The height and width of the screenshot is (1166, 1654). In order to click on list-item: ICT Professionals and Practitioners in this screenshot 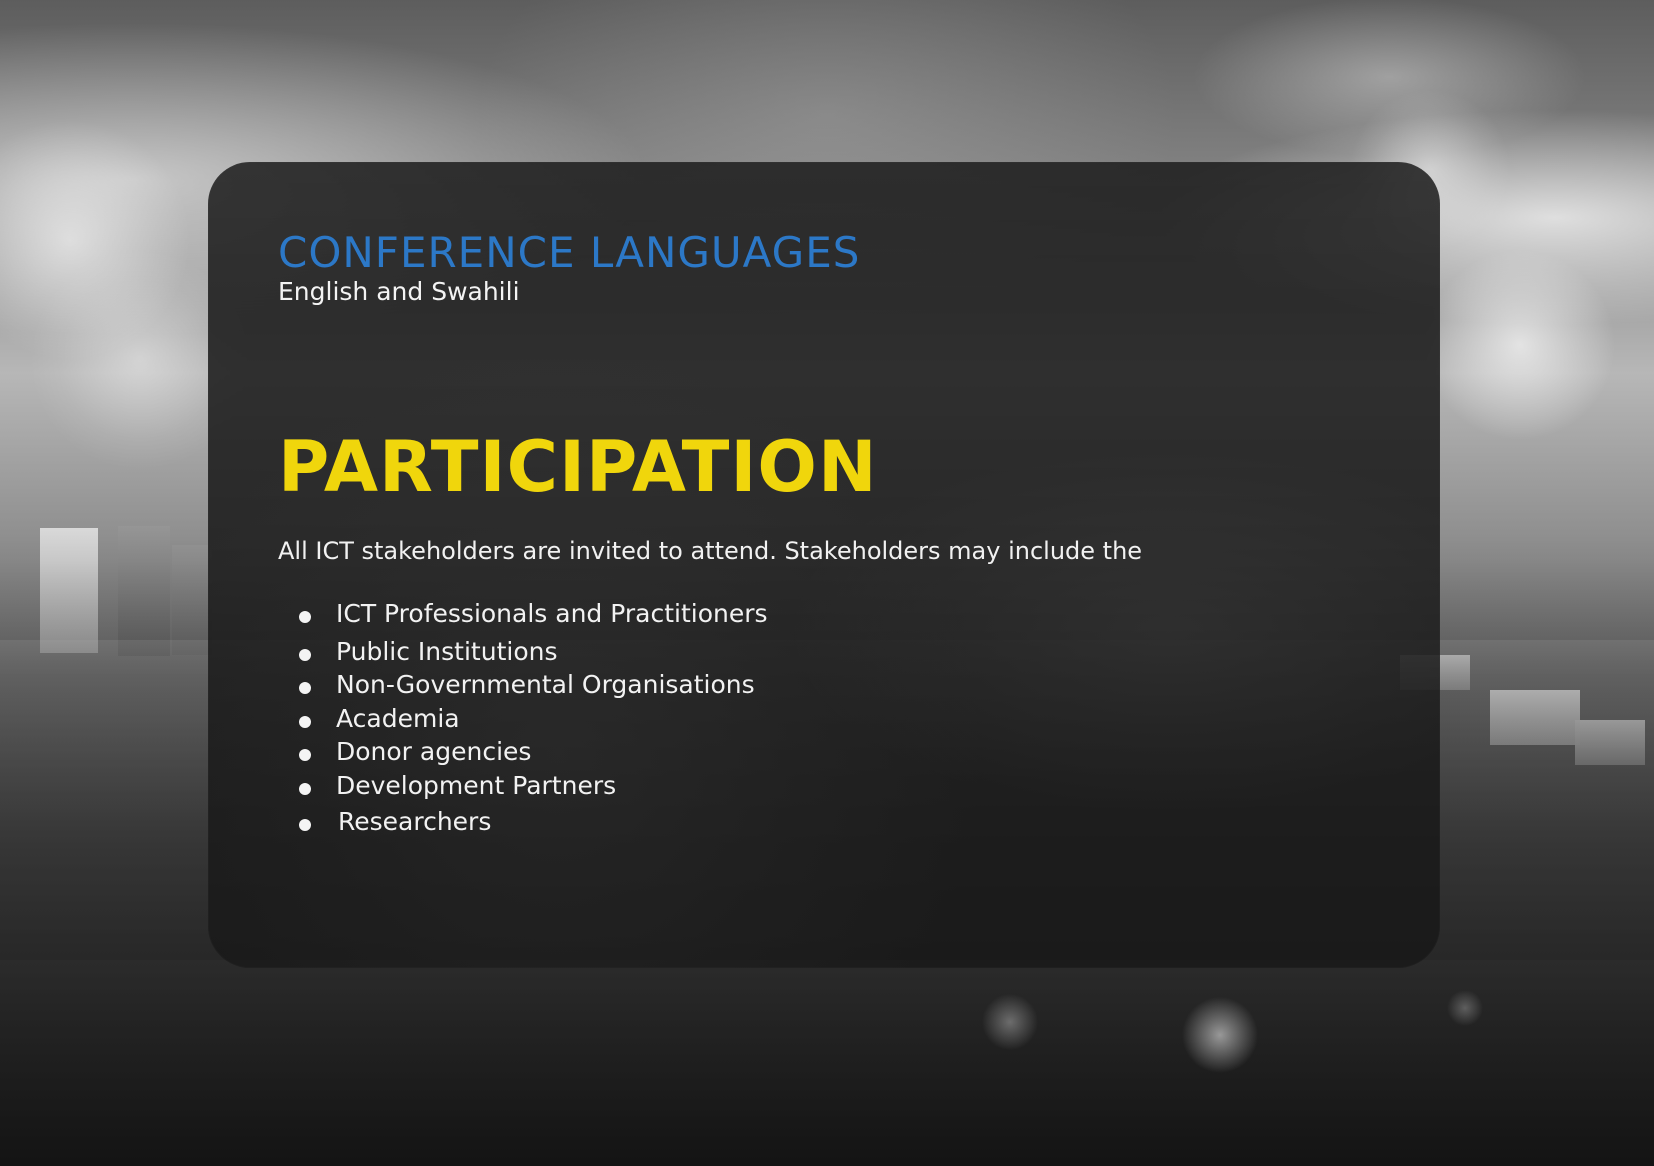, I will do `click(818, 614)`.